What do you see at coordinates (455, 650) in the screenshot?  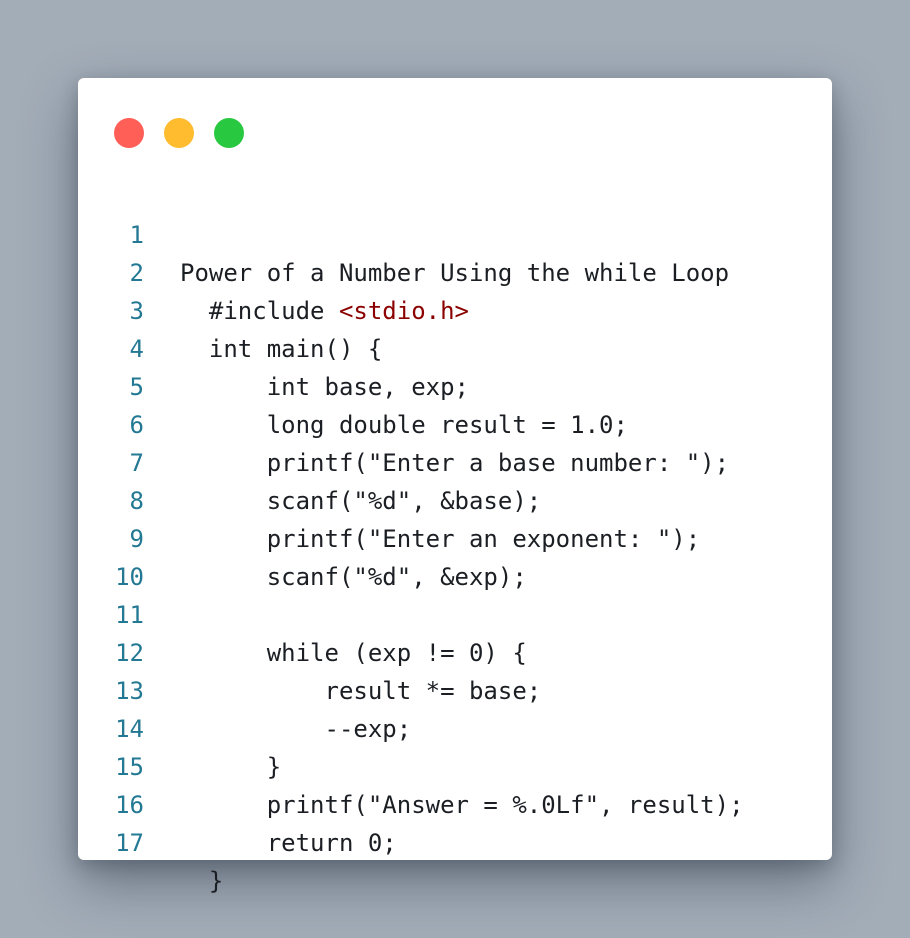 I see `code-line: 12 result *= base;` at bounding box center [455, 650].